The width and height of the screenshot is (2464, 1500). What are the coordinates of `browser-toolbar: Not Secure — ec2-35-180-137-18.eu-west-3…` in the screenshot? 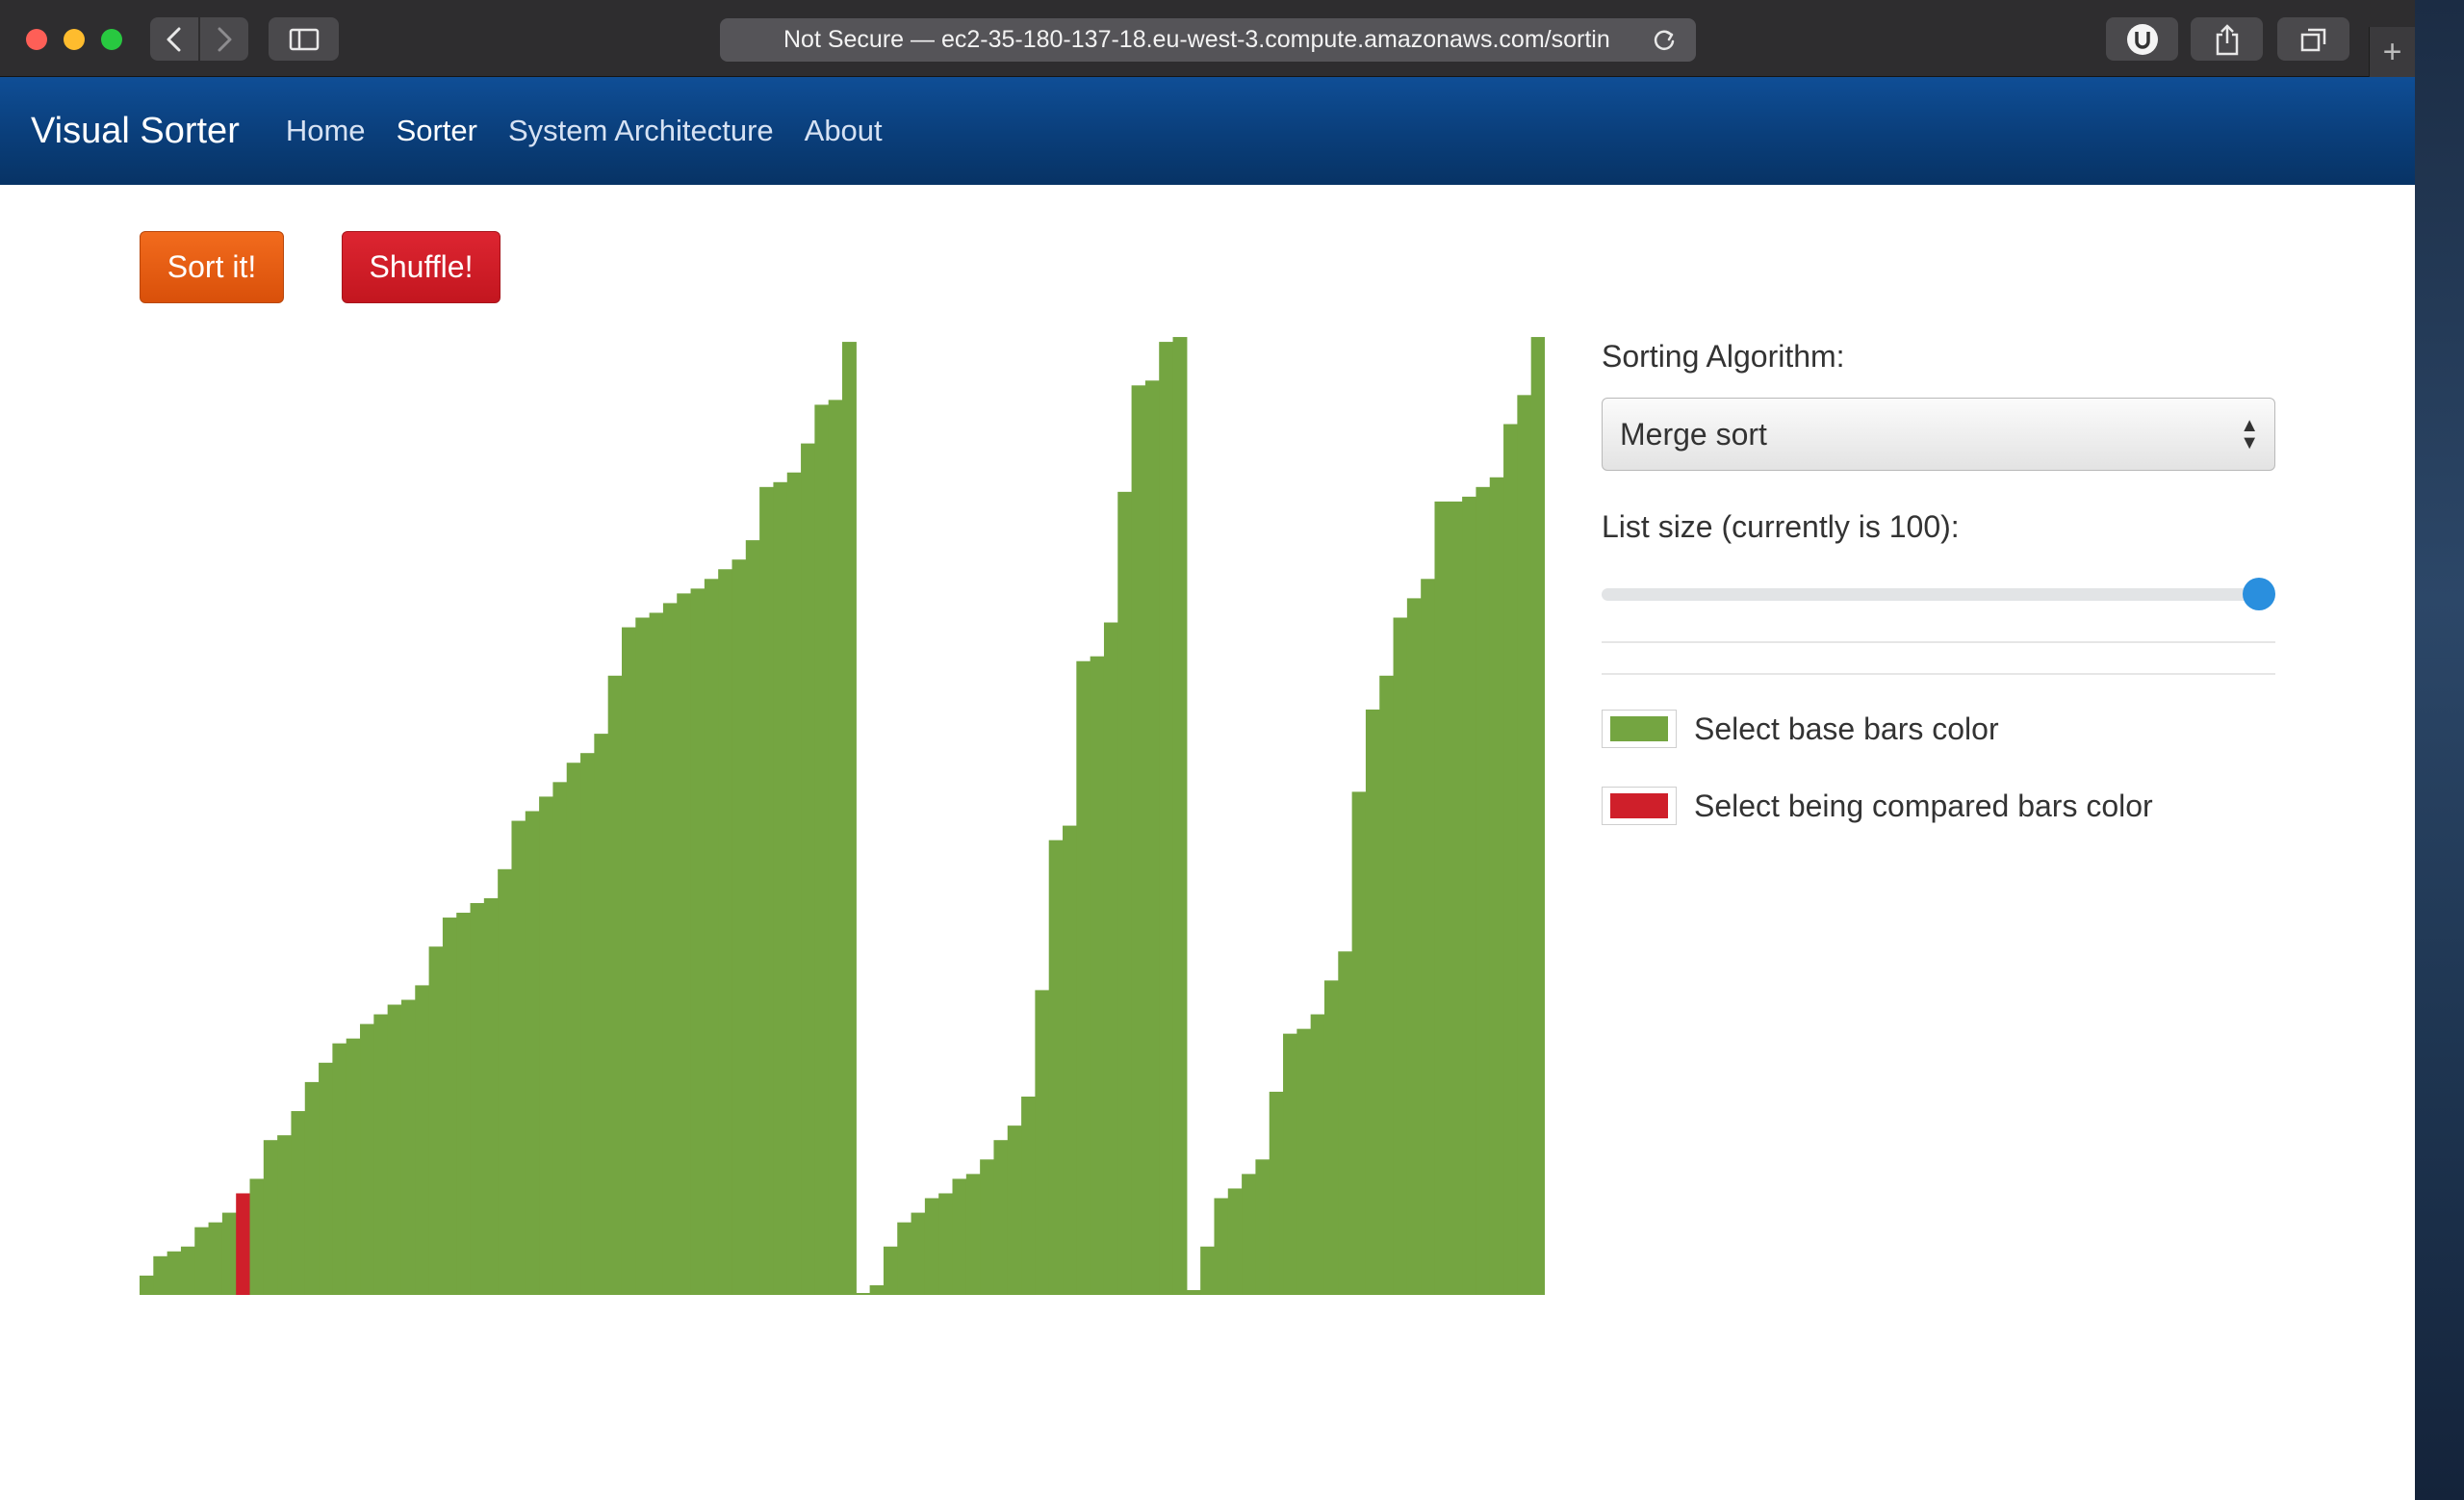 It's located at (1207, 38).